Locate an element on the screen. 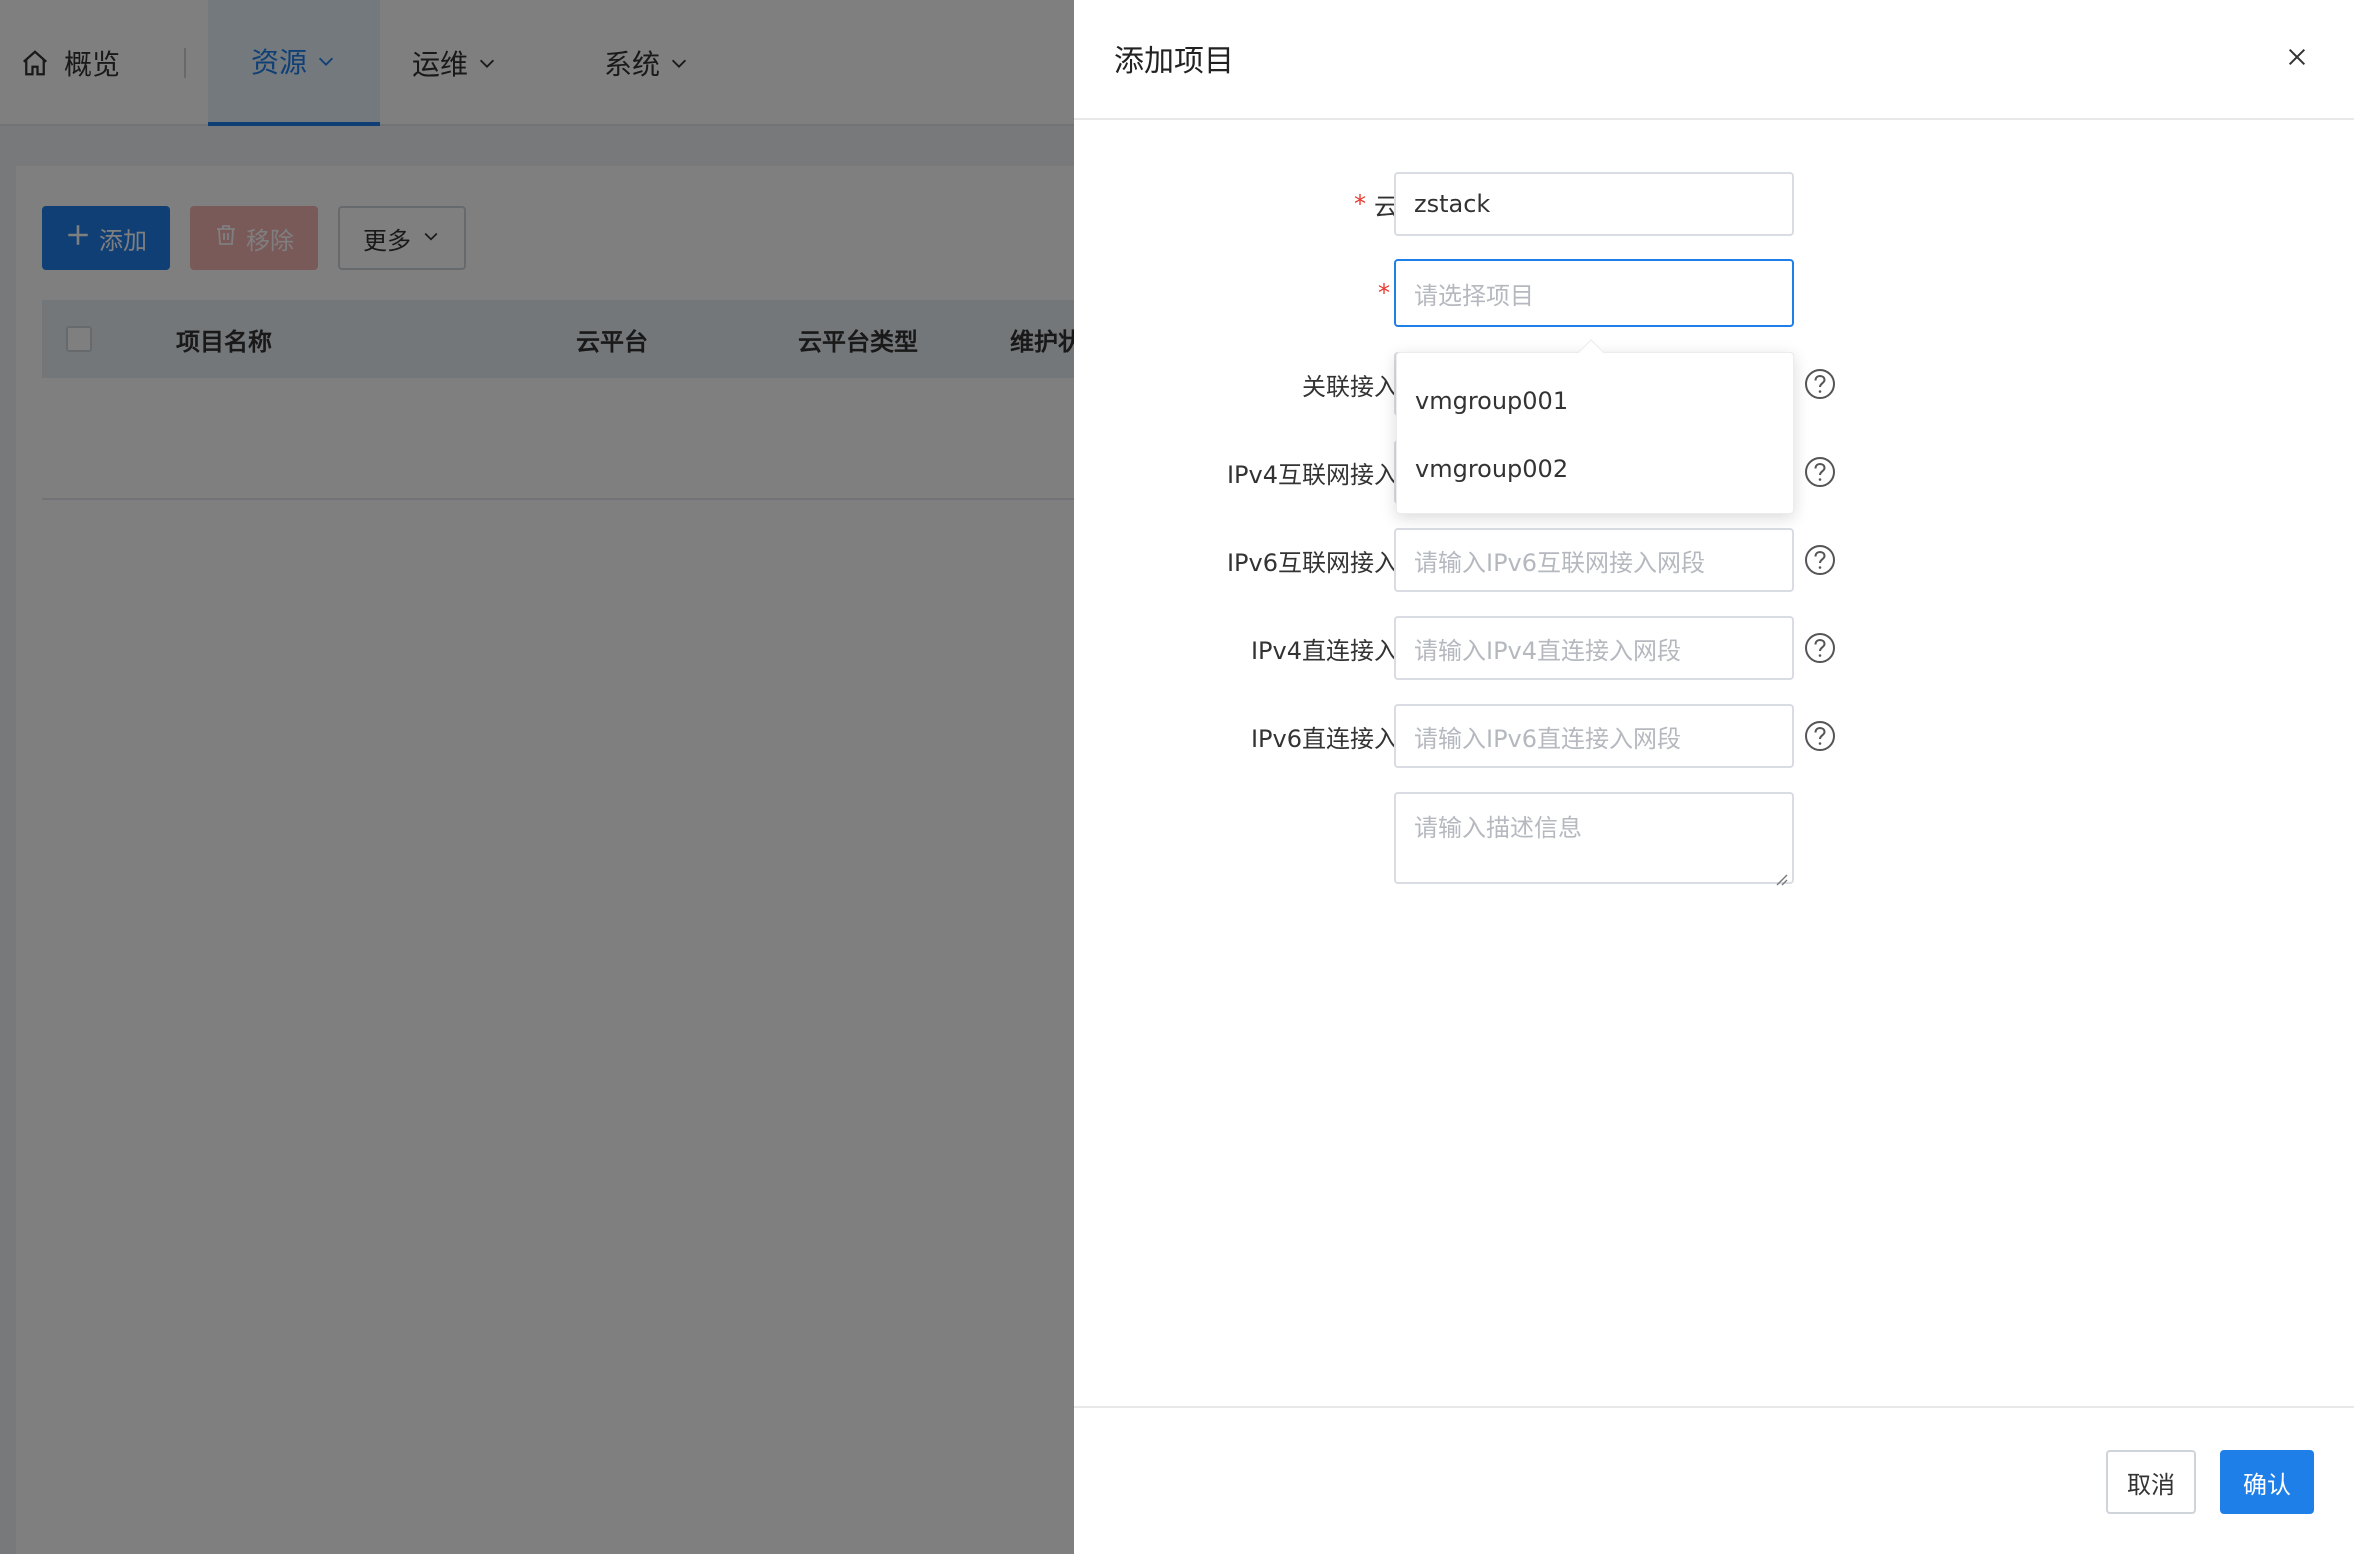 This screenshot has height=1554, width=2354. form-row-ipv4-direct: IPv4直连接入网段 请输入IPv4直连接入网段 is located at coordinates (1714, 648).